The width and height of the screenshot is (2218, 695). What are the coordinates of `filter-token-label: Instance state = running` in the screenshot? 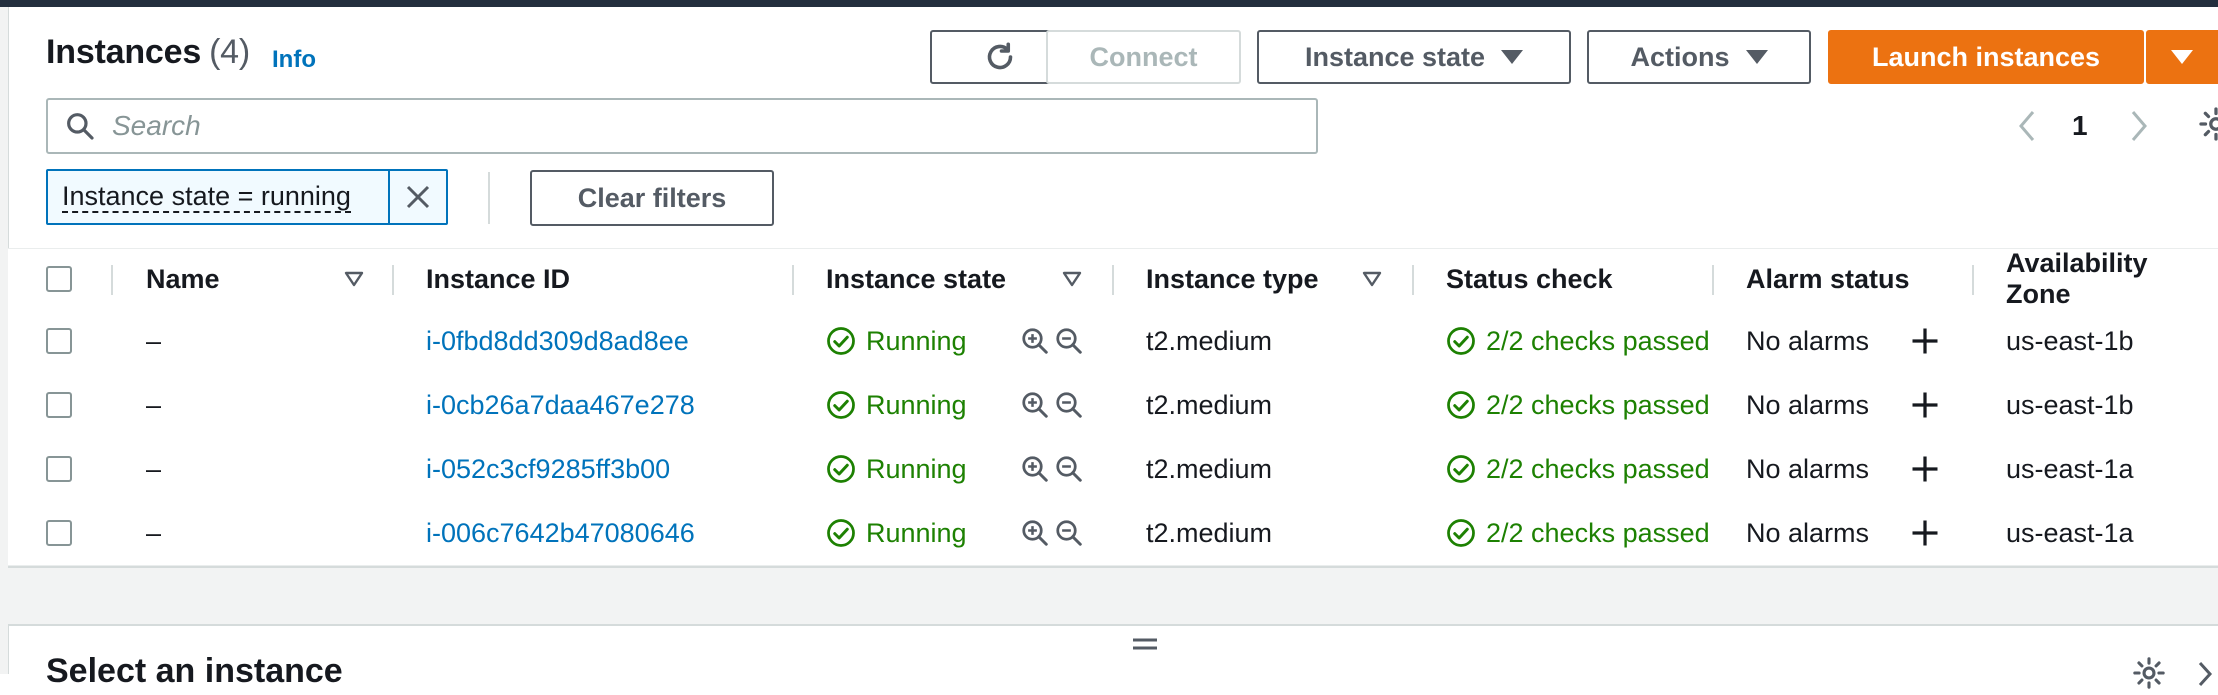 It's located at (219, 197).